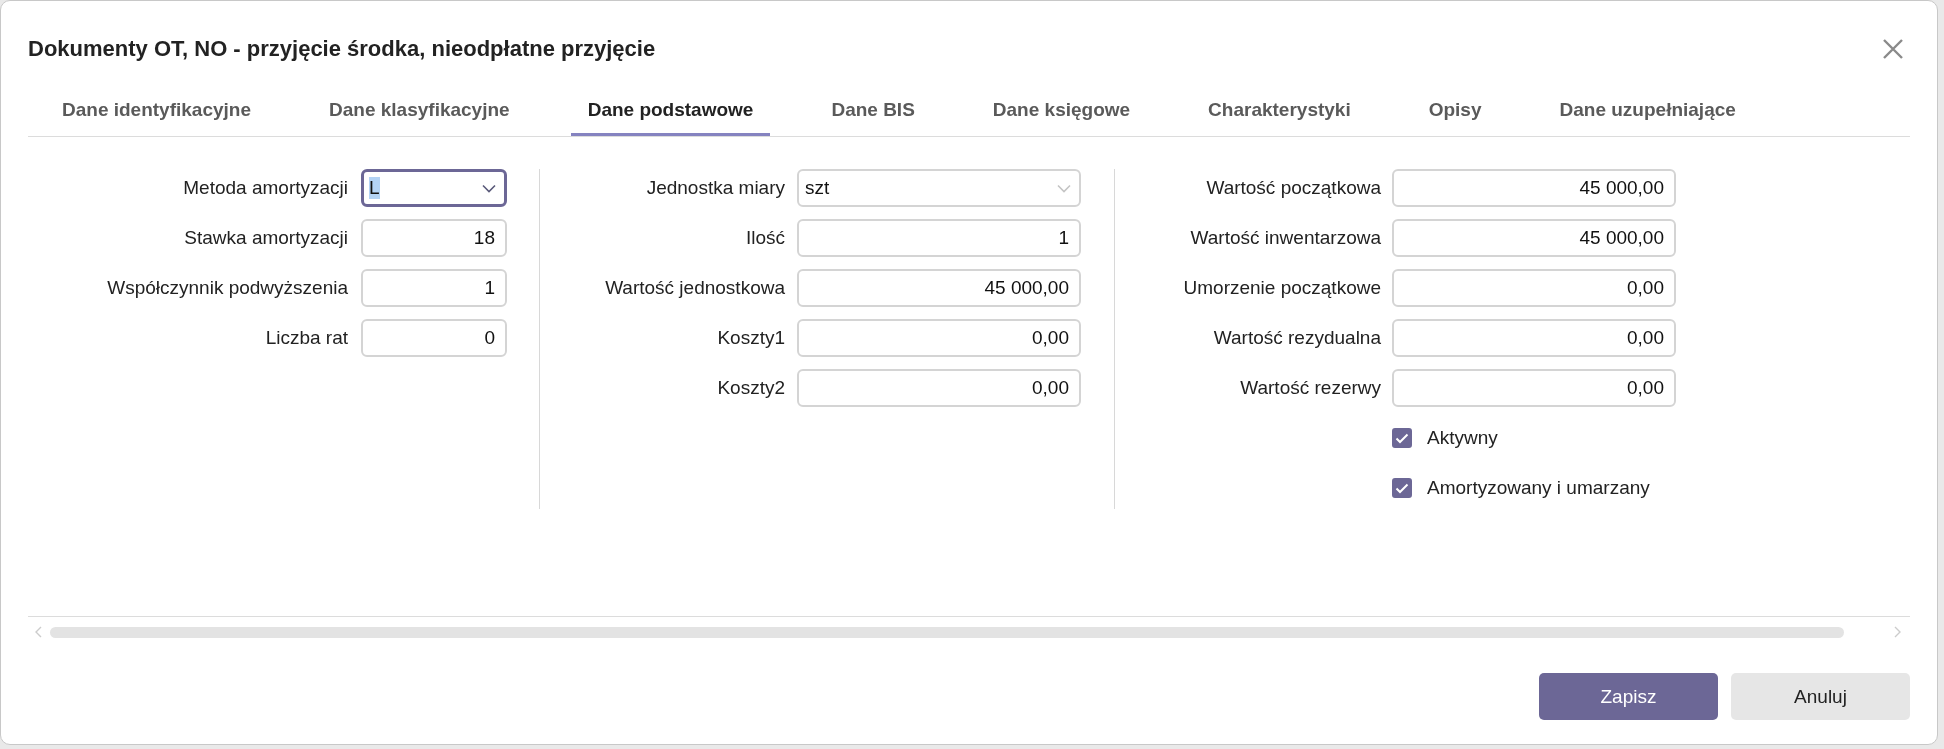  What do you see at coordinates (764, 238) in the screenshot?
I see `field-label: Ilość` at bounding box center [764, 238].